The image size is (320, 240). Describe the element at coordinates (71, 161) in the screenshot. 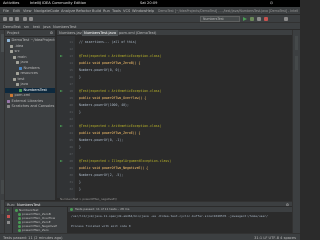

I see `line-number: 28` at that location.